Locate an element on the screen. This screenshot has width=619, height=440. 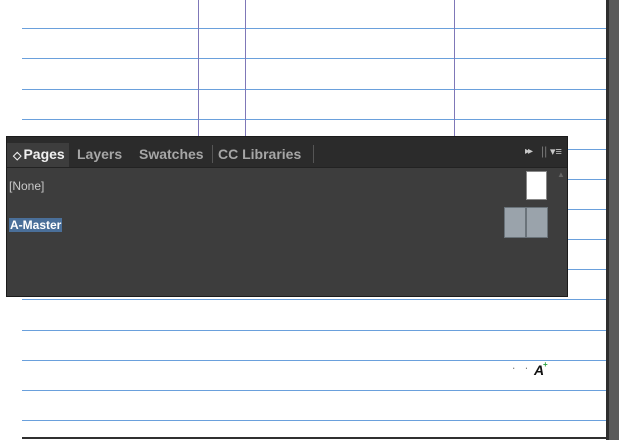
tab-pages: ◇ Pages is located at coordinates (38, 155).